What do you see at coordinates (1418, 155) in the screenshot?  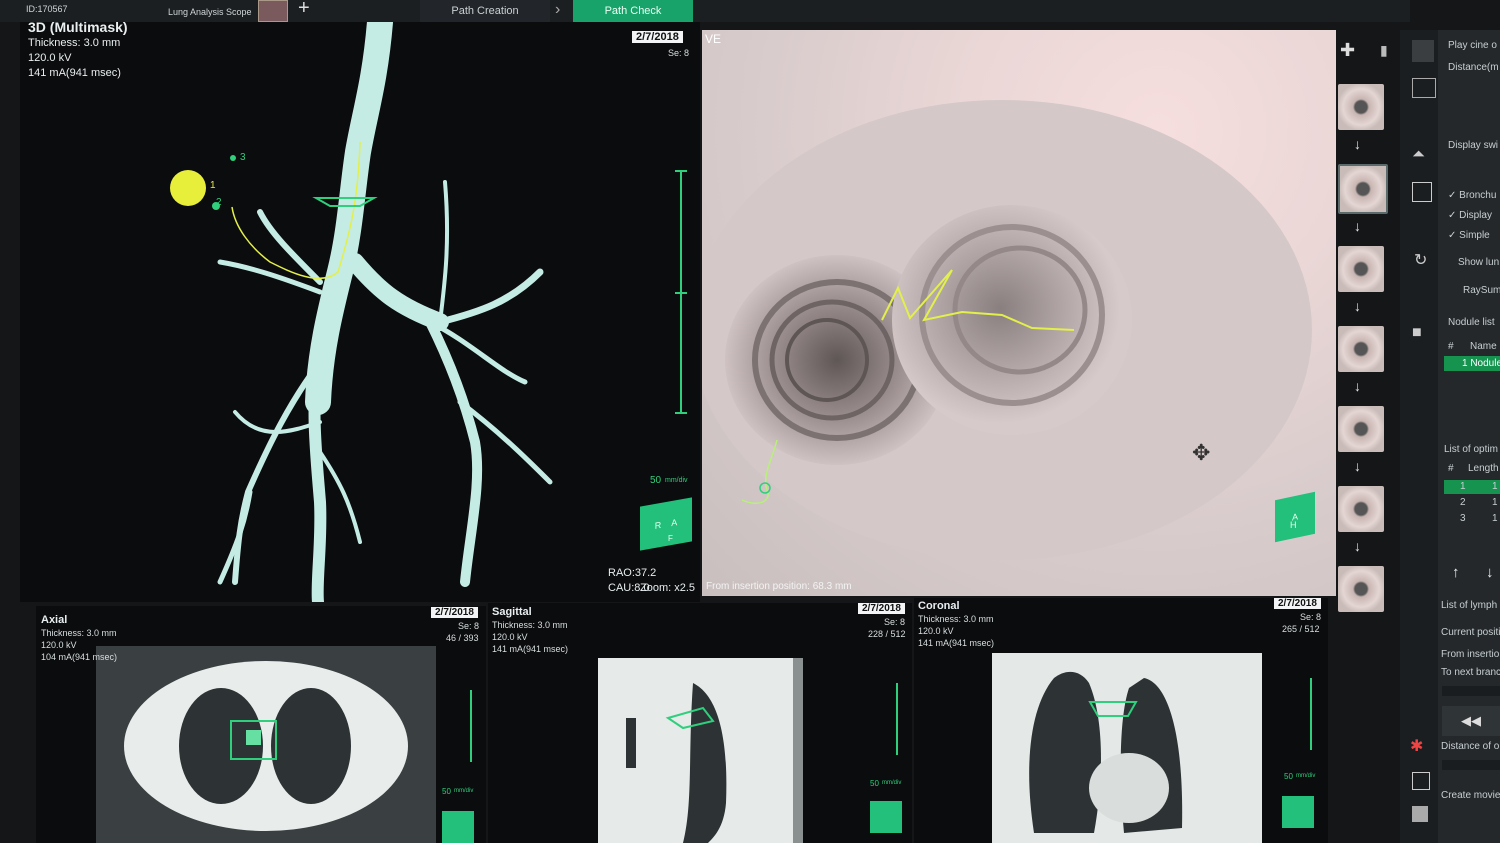 I see `layers-icon: ⏶` at bounding box center [1418, 155].